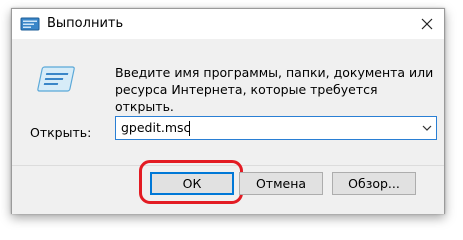  What do you see at coordinates (228, 24) in the screenshot?
I see `title-bar: Выполнить` at bounding box center [228, 24].